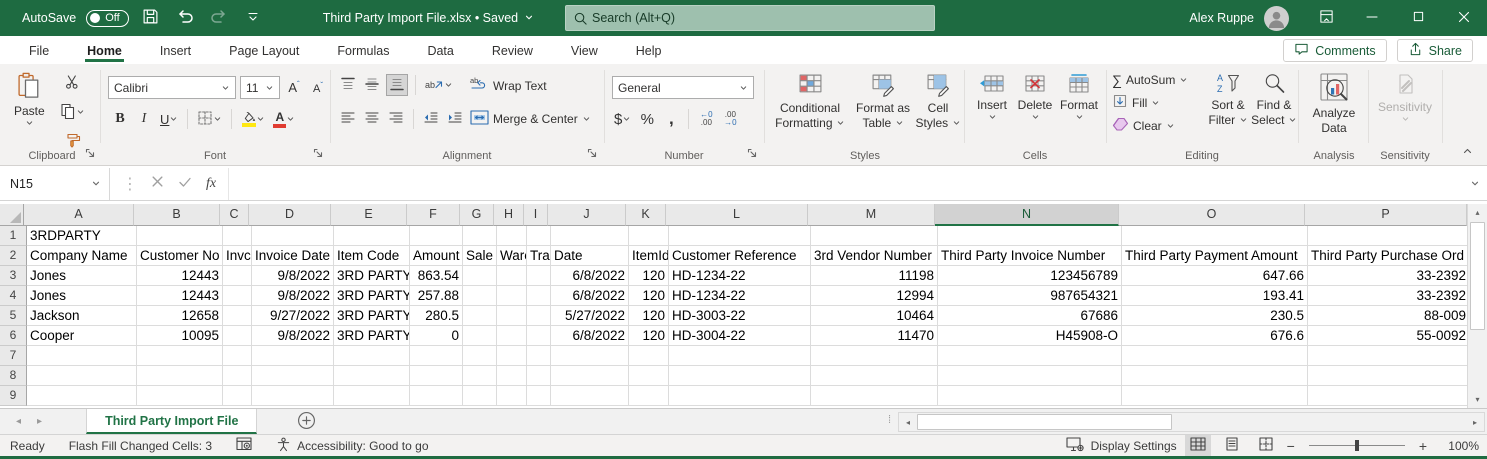 Image resolution: width=1487 pixels, height=459 pixels. Describe the element at coordinates (539, 356) in the screenshot. I see `cell-I7` at that location.